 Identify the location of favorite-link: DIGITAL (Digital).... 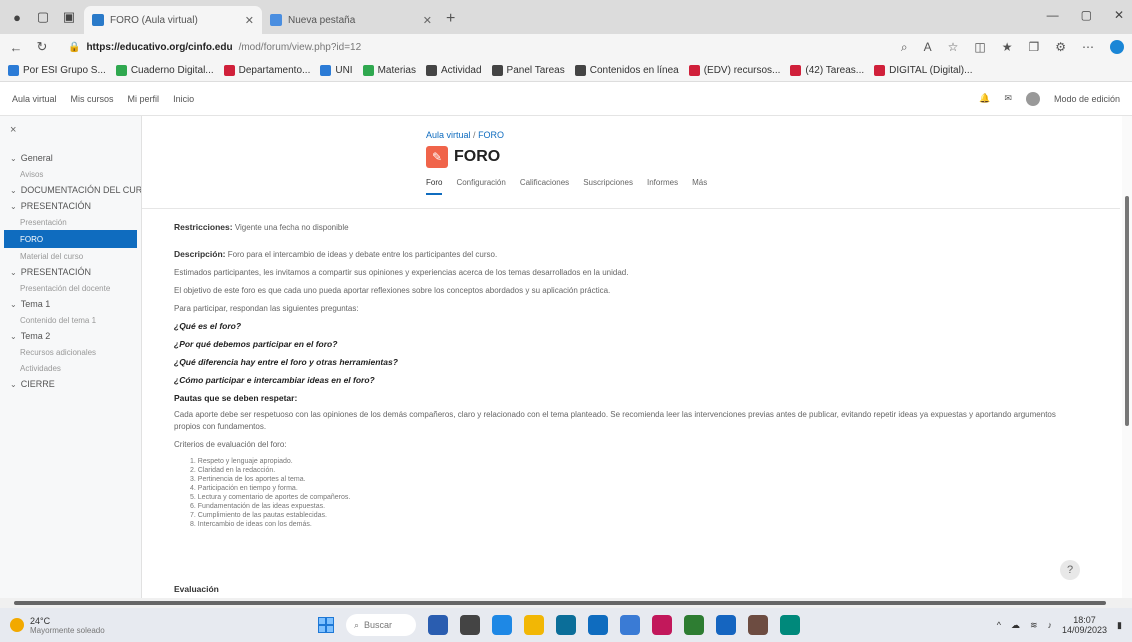
(923, 70).